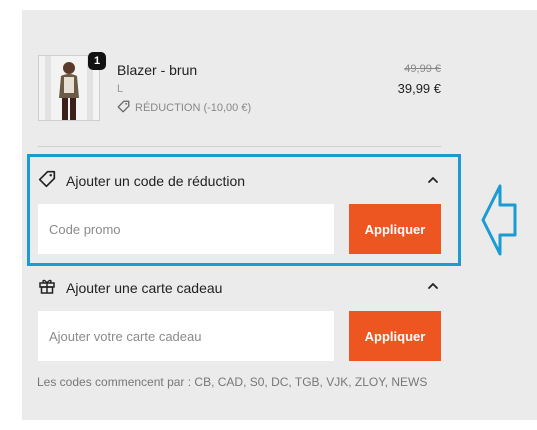 This screenshot has width=537, height=430. What do you see at coordinates (157, 70) in the screenshot?
I see `product-name: Blazer - brun` at bounding box center [157, 70].